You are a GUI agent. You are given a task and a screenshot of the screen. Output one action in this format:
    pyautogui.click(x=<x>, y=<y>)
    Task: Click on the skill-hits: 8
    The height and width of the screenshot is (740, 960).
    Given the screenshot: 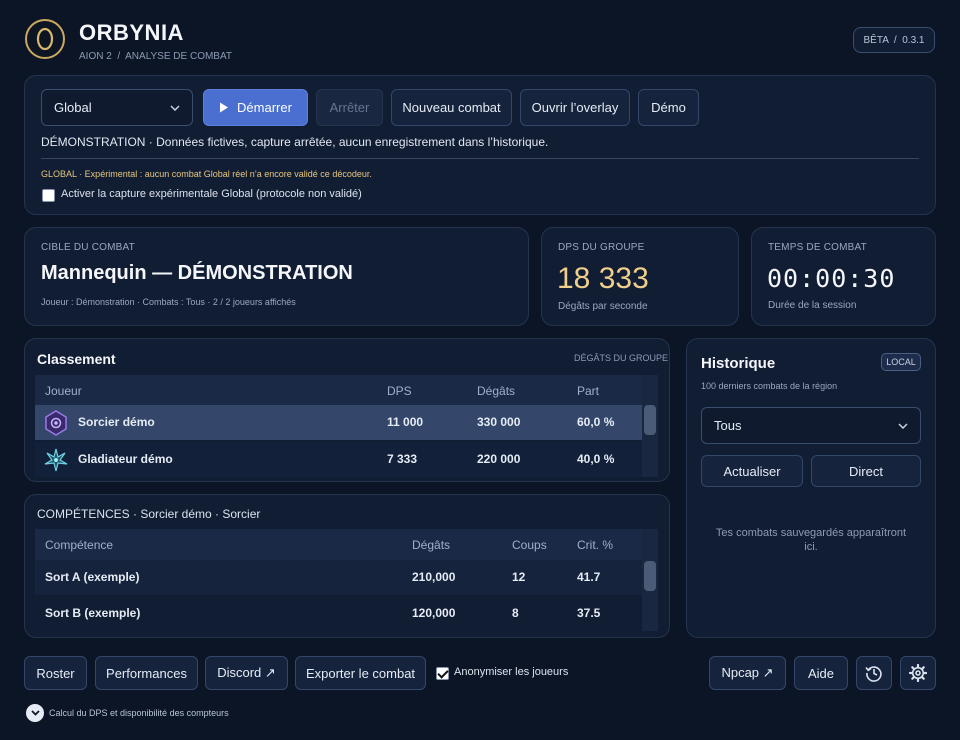 What is the action you would take?
    pyautogui.click(x=515, y=613)
    